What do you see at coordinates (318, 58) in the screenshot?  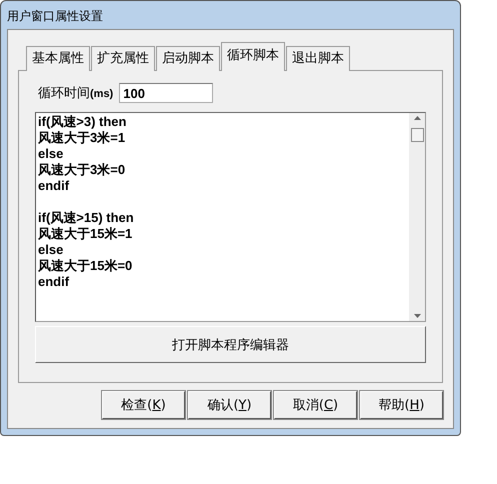 I see `tab: 退出脚本` at bounding box center [318, 58].